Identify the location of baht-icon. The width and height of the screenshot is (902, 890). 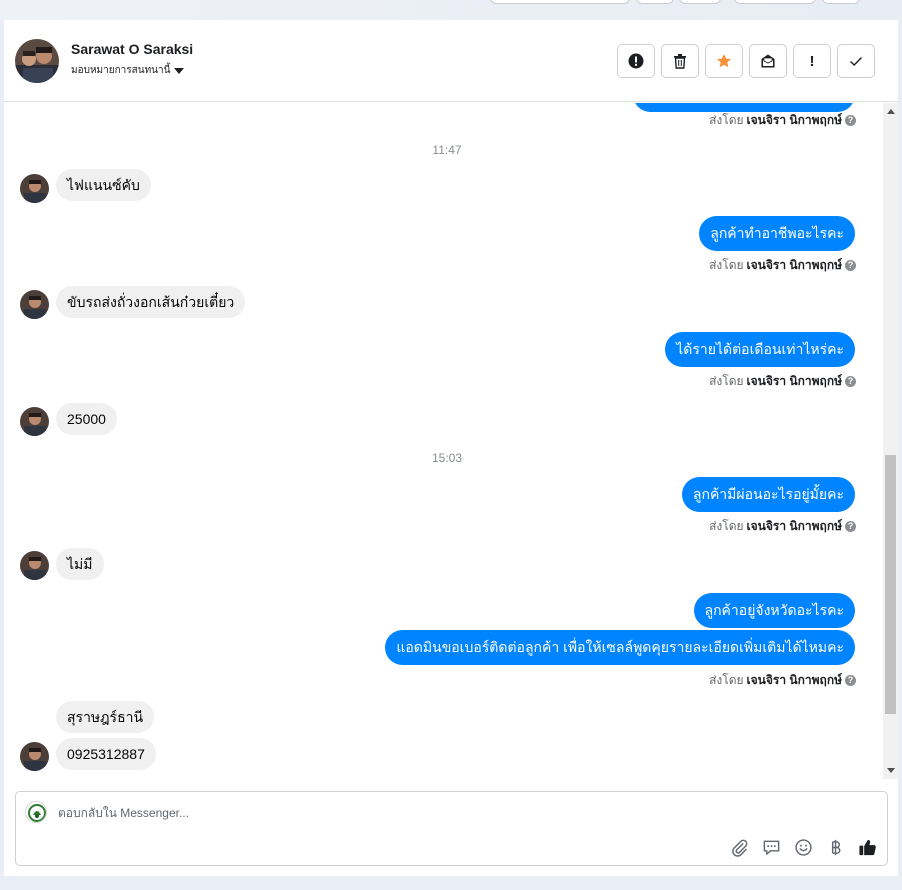
(835, 847).